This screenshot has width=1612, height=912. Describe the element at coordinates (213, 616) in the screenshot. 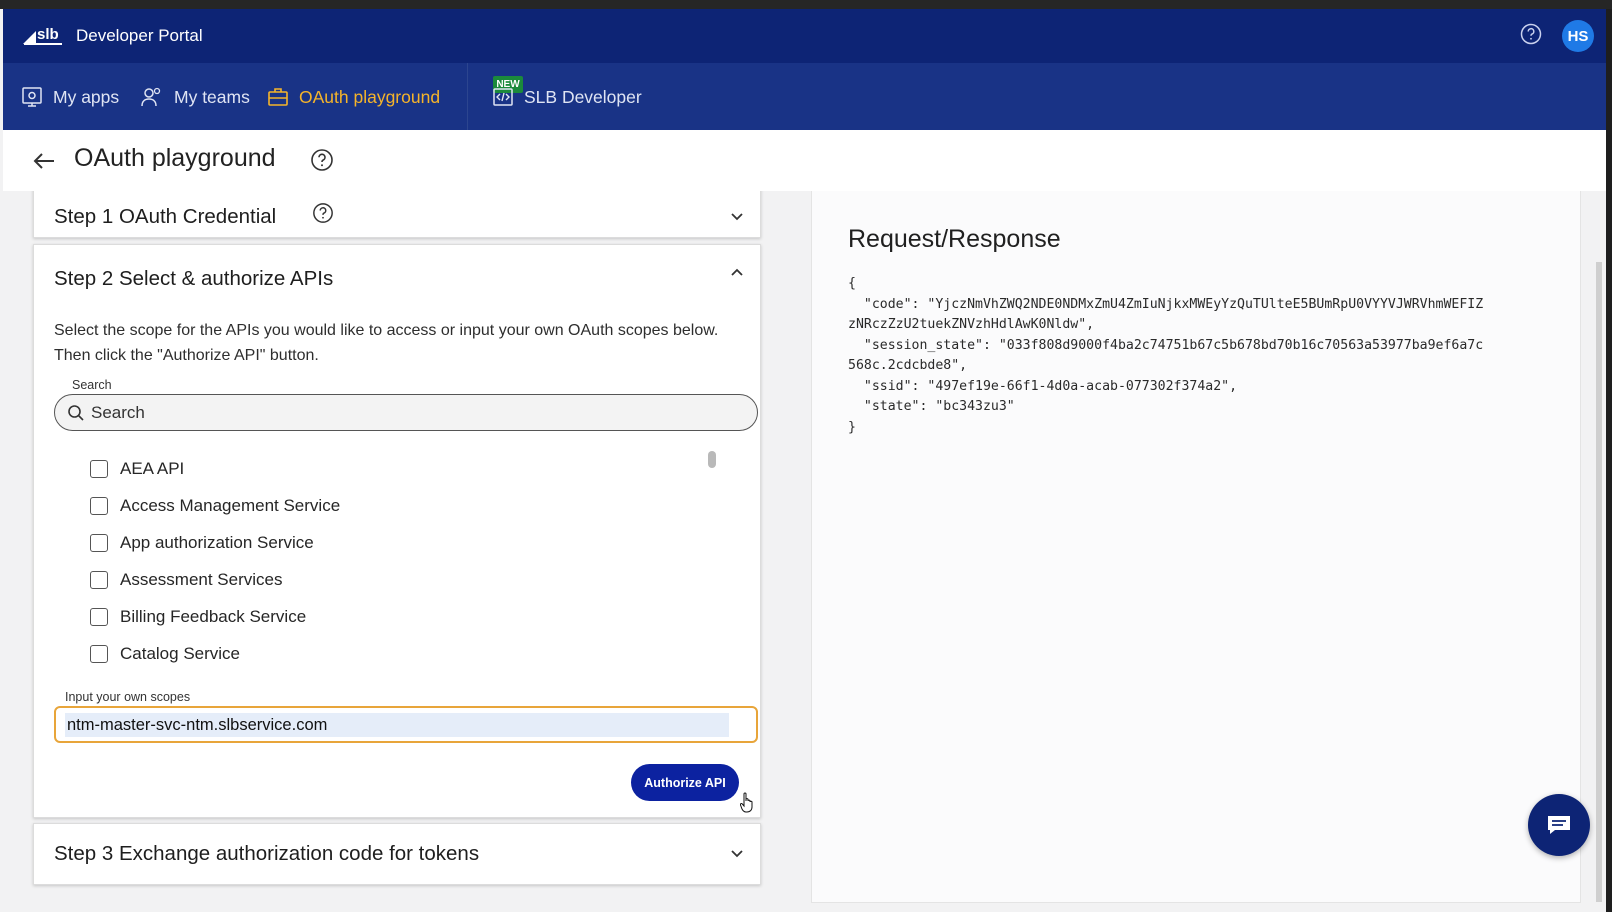

I see `api-label: Billing Feedback Service` at that location.